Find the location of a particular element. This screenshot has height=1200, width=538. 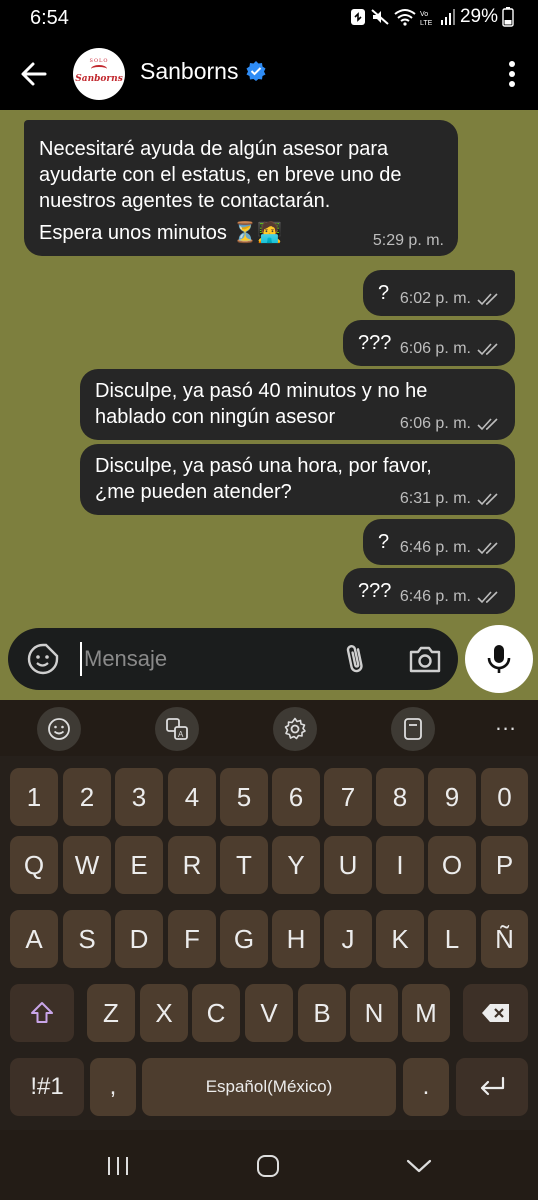

message-time: 6:46 p. m. is located at coordinates (435, 596).